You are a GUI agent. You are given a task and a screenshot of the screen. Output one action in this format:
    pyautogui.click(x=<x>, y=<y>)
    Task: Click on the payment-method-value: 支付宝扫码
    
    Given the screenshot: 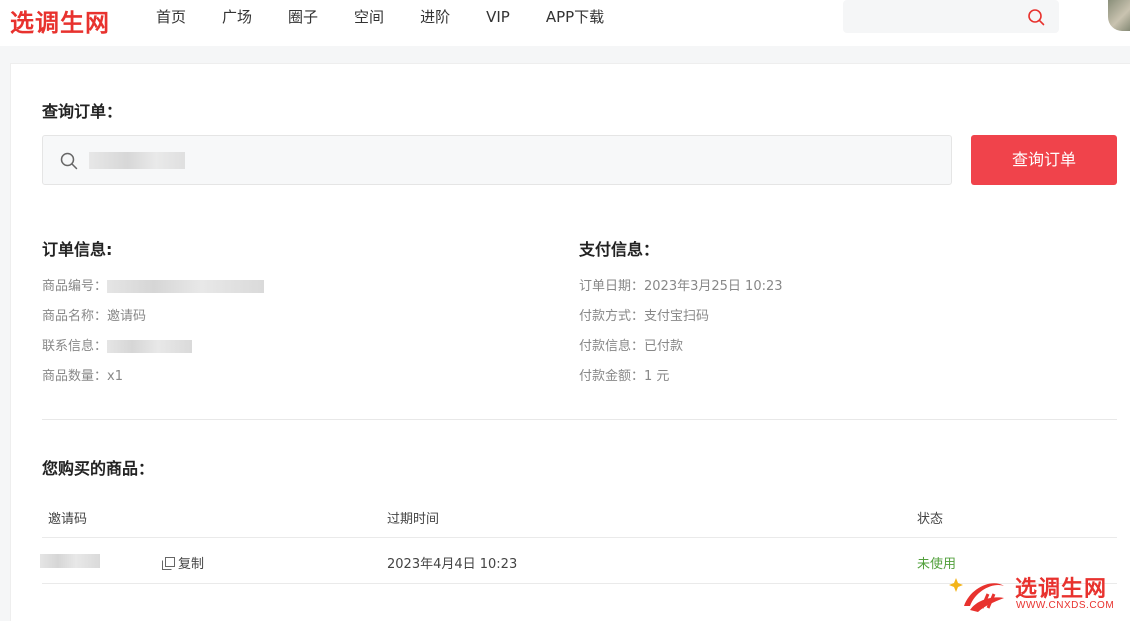 What is the action you would take?
    pyautogui.click(x=677, y=316)
    